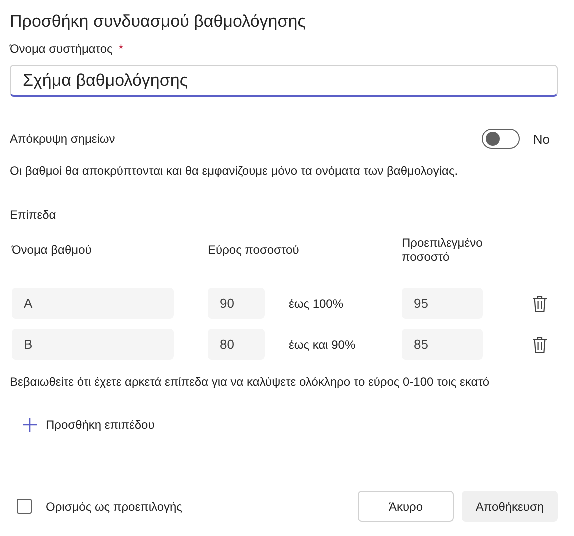 This screenshot has height=536, width=574. I want to click on default-checkbox, so click(24, 506).